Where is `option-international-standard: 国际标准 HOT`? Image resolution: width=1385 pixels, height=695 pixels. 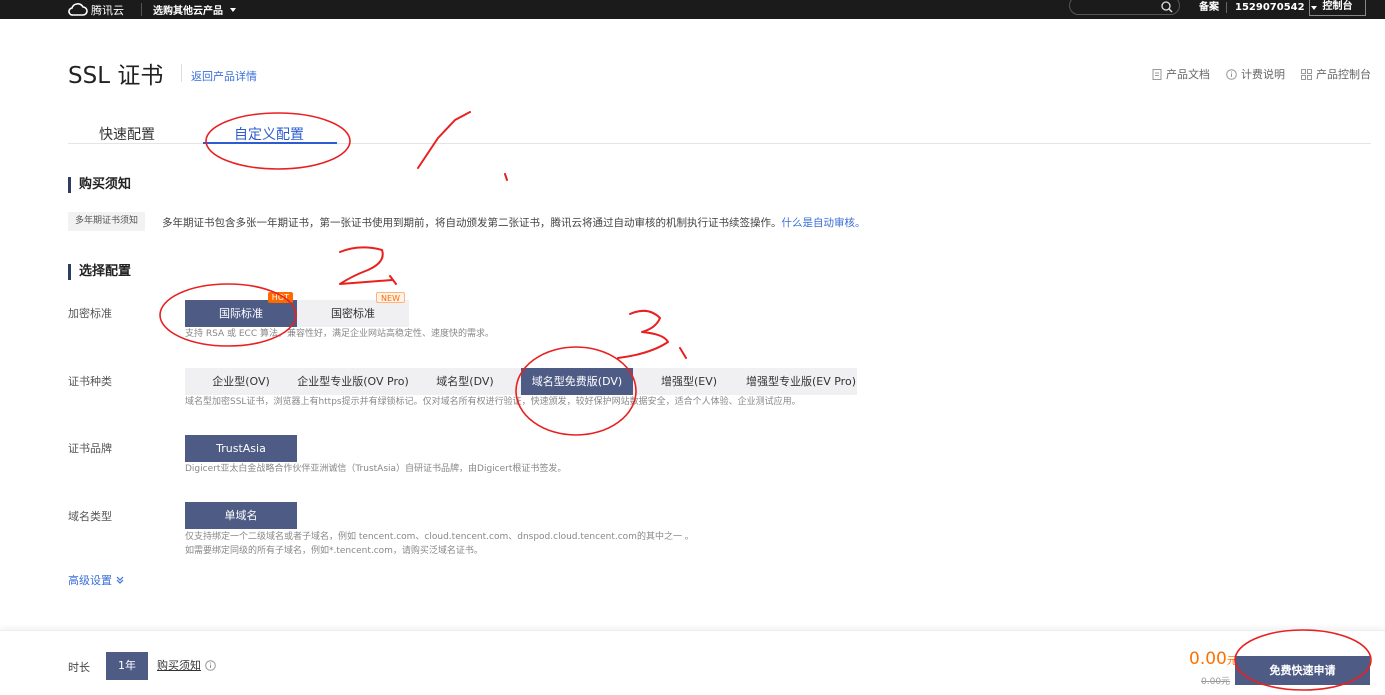 option-international-standard: 国际标准 HOT is located at coordinates (241, 309).